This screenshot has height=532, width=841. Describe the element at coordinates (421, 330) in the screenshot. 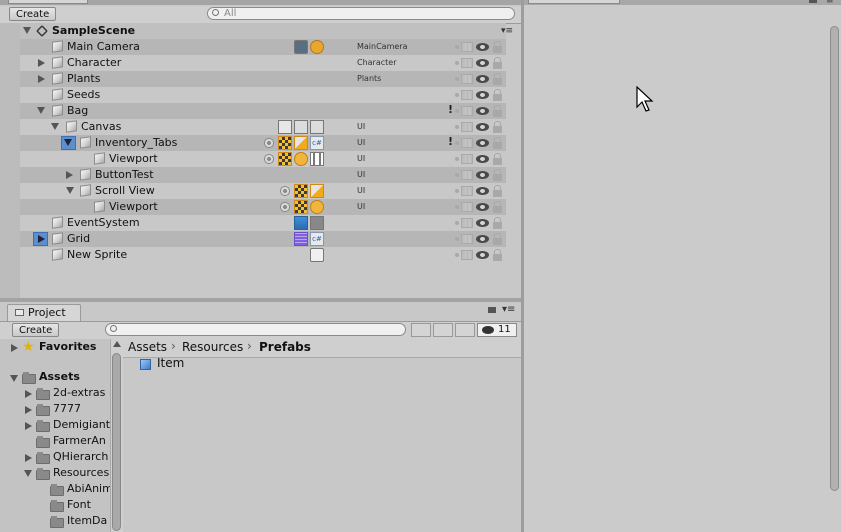

I see `filter-type-icon` at that location.